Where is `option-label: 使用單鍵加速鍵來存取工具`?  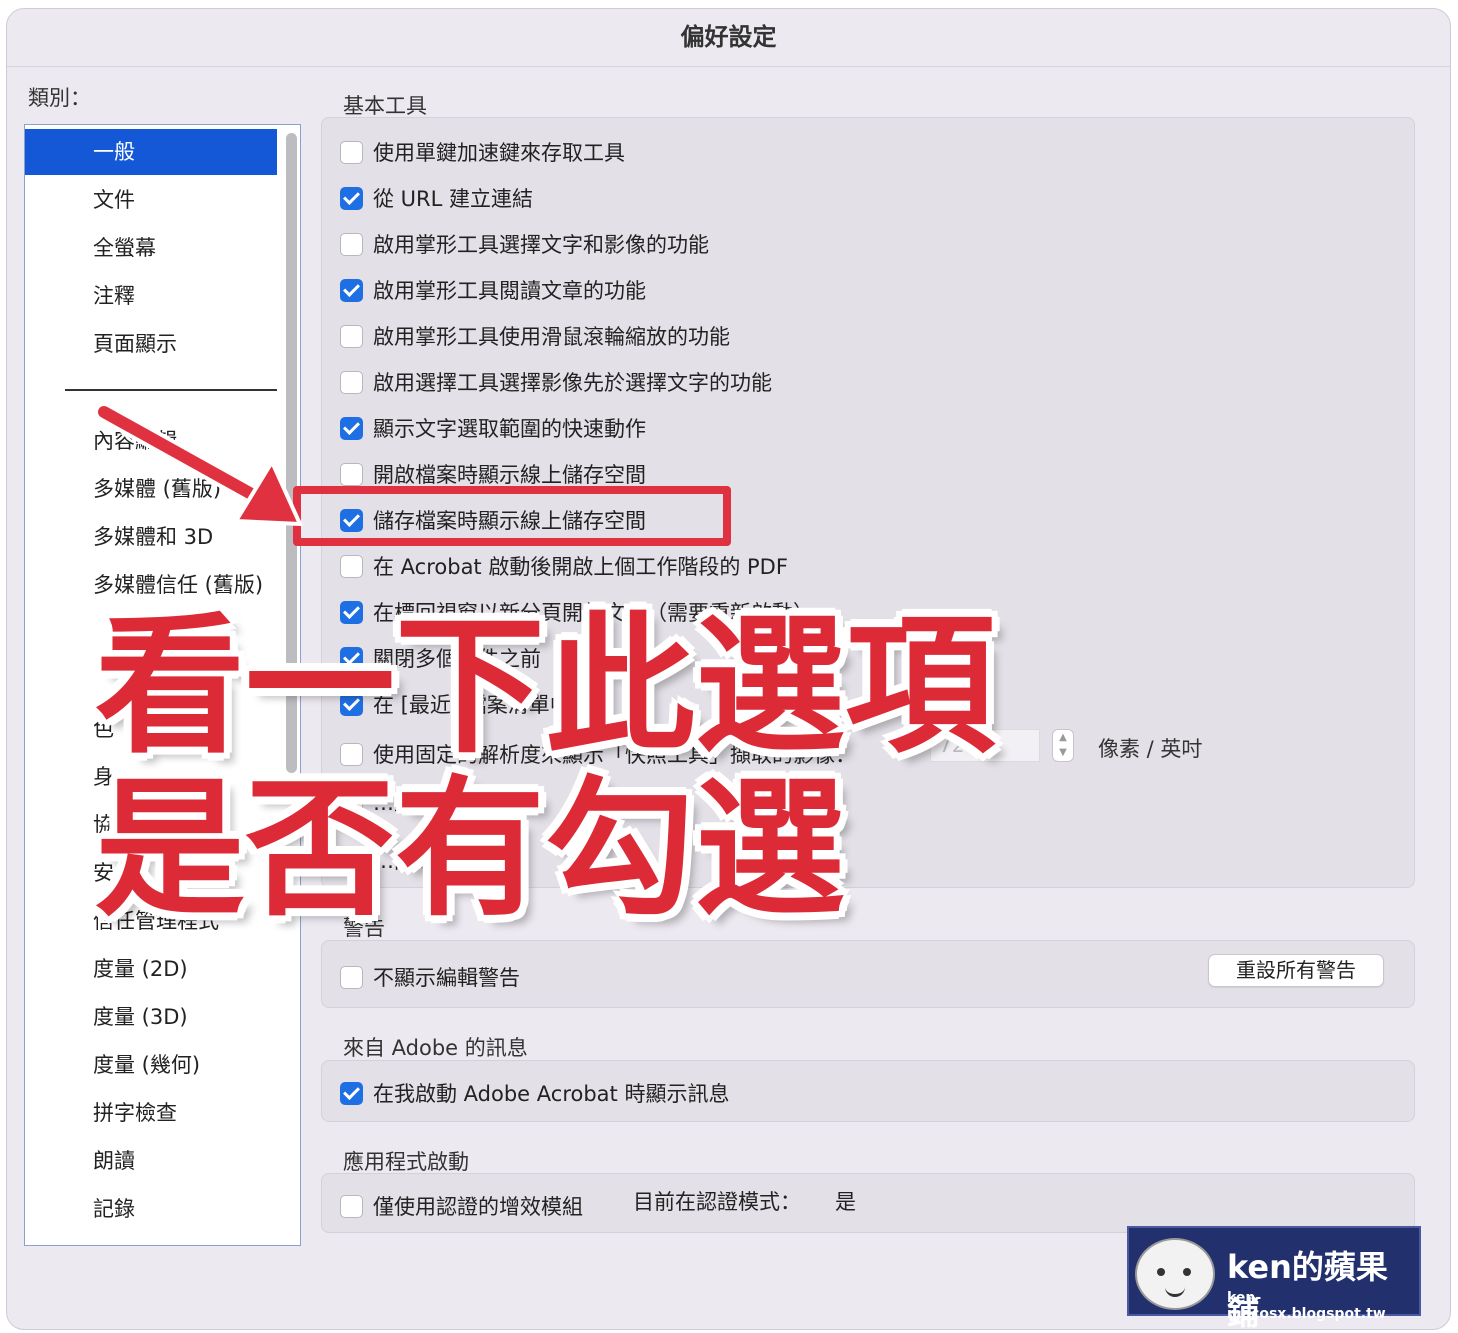 option-label: 使用單鍵加速鍵來存取工具 is located at coordinates (499, 153).